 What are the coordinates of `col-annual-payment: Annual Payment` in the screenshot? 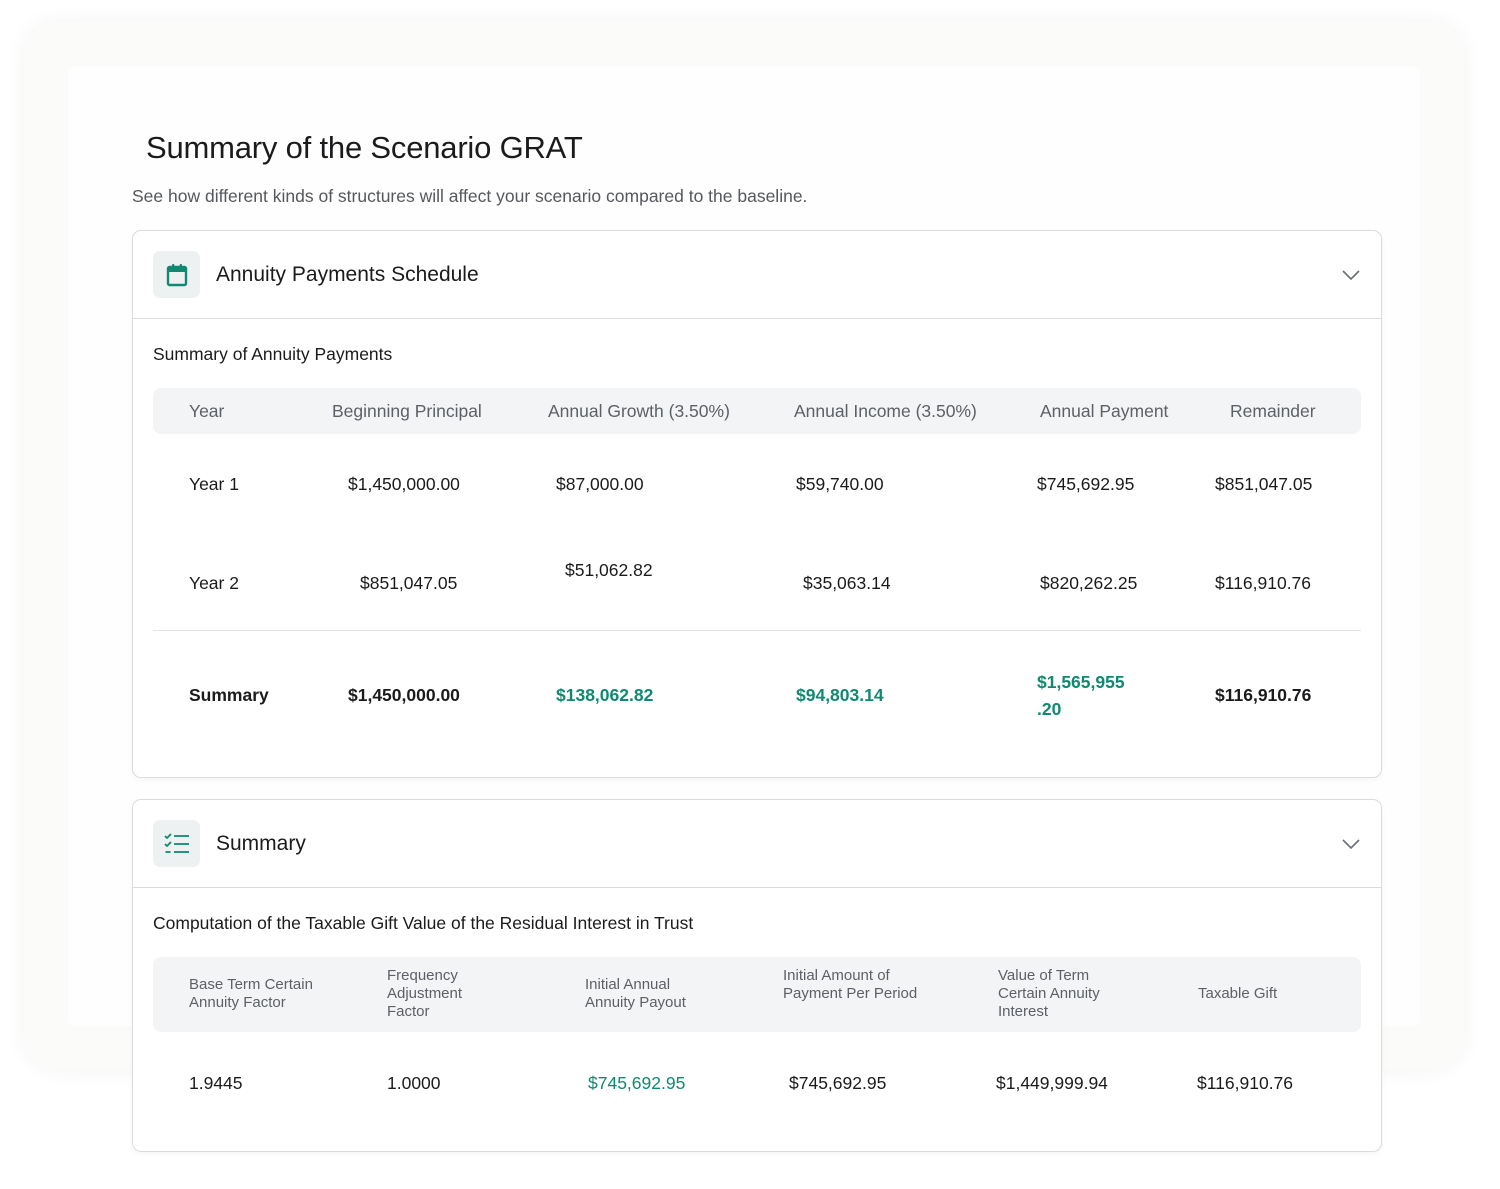 It's located at (1104, 411).